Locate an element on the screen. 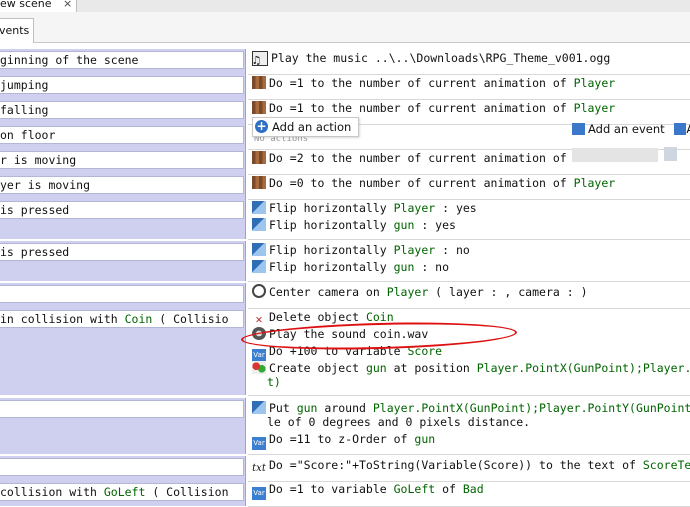  scene-tab: ew scene × is located at coordinates (38, 6).